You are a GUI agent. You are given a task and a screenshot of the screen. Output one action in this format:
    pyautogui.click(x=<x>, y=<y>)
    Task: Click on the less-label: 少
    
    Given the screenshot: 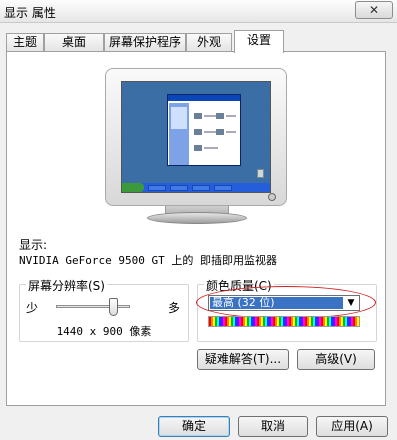 What is the action you would take?
    pyautogui.click(x=32, y=308)
    